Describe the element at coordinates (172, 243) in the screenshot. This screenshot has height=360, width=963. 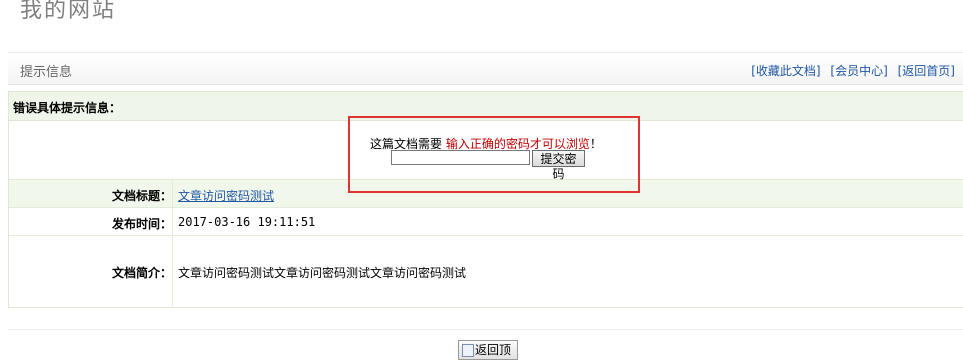
I see `column-divider` at that location.